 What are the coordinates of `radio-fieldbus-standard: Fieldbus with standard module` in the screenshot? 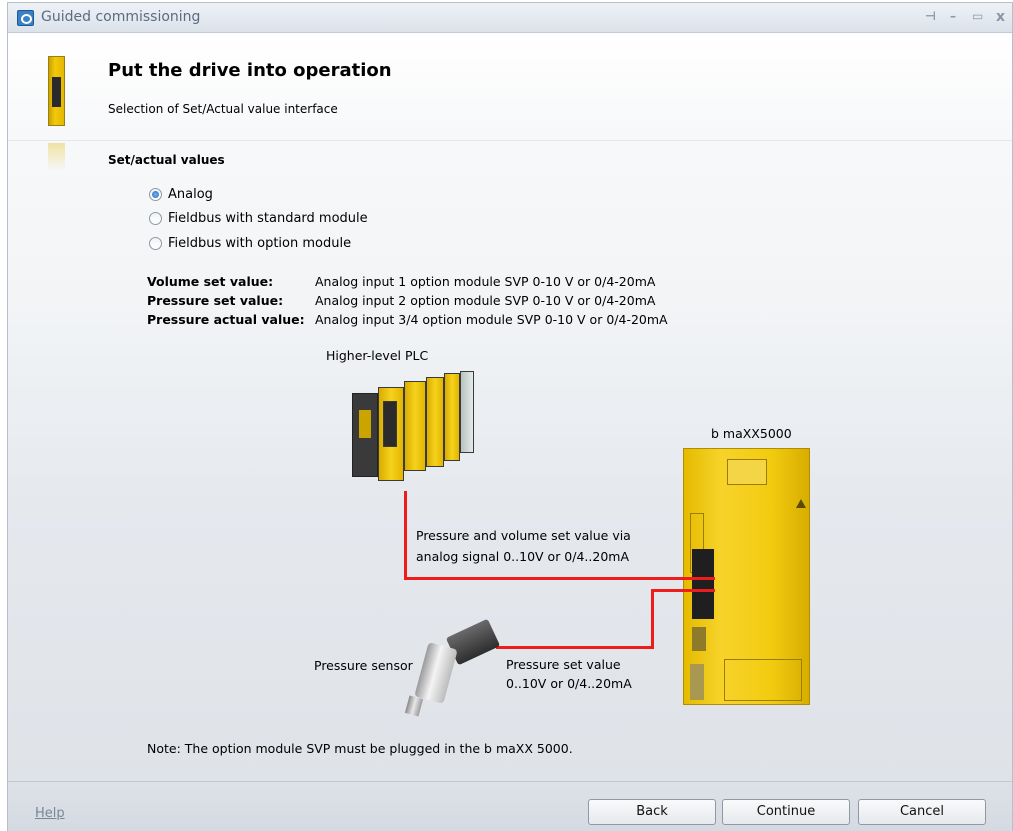 It's located at (258, 218).